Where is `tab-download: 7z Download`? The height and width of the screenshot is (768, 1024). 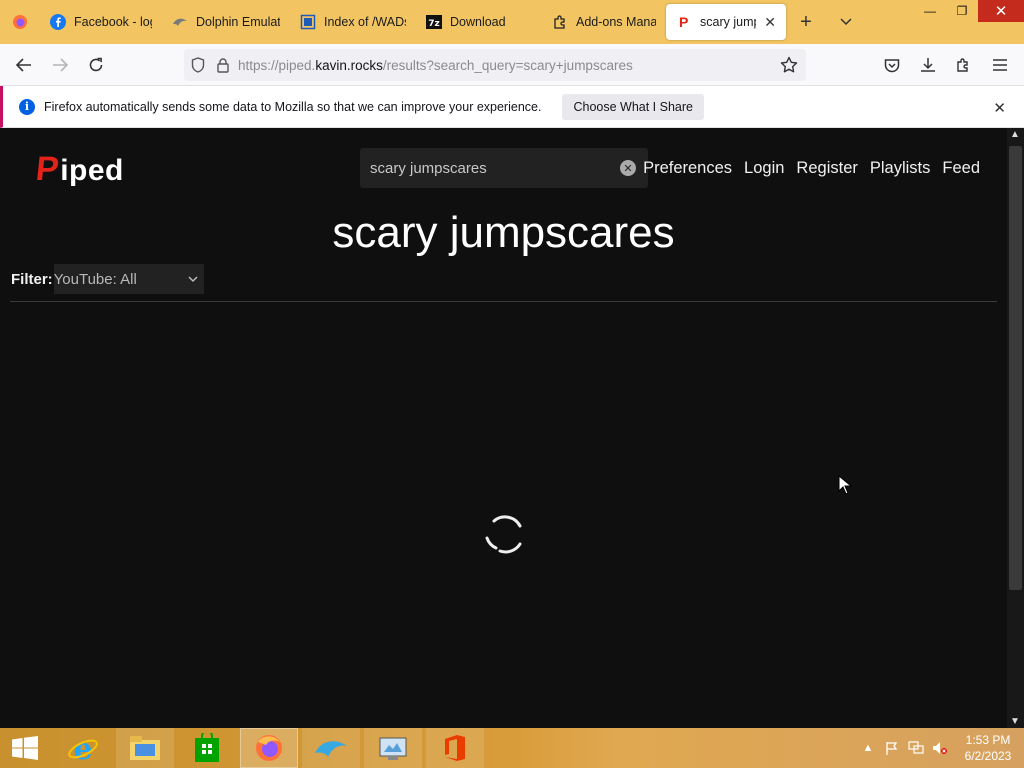
tab-download: 7z Download is located at coordinates (479, 22).